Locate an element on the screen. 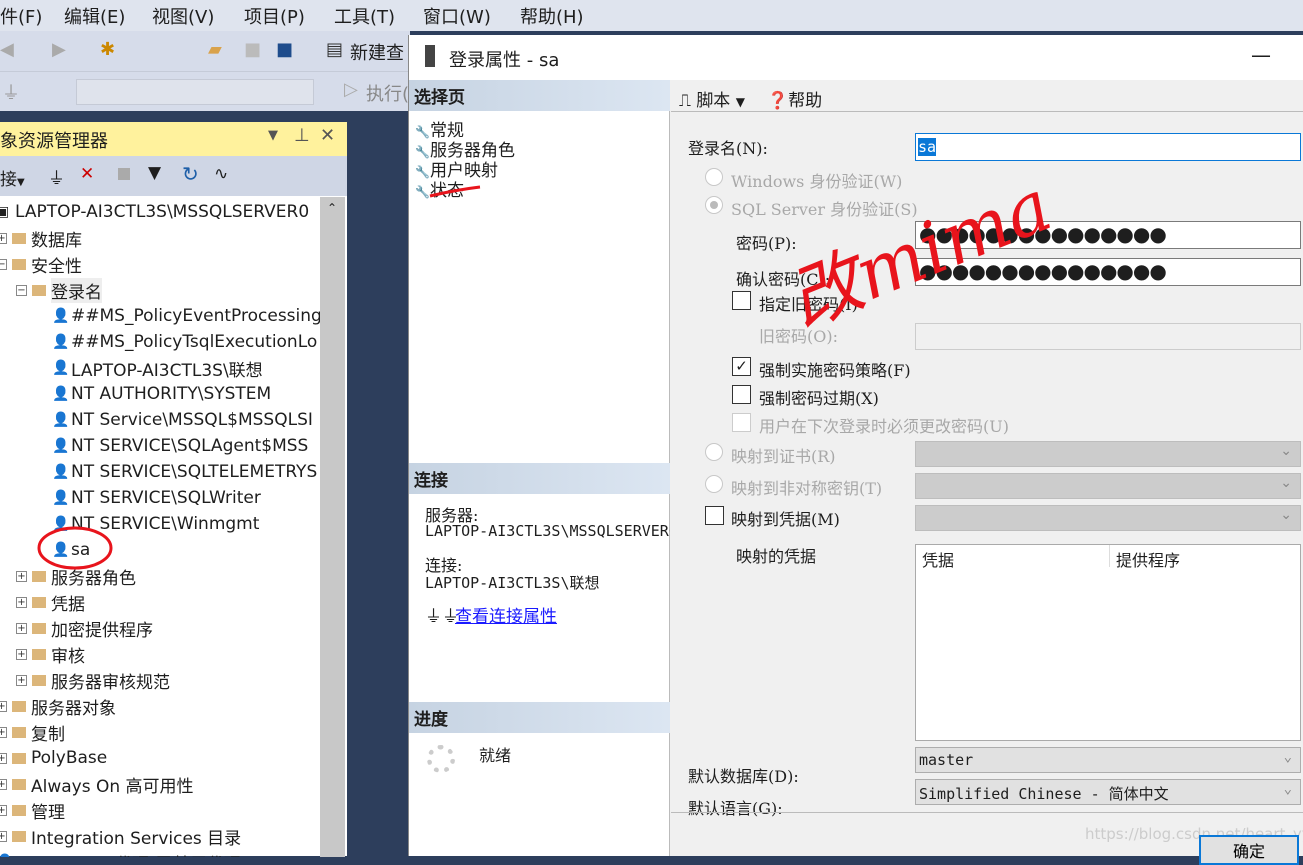 Image resolution: width=1303 pixels, height=865 pixels. annotation-underline-status is located at coordinates (455, 191).